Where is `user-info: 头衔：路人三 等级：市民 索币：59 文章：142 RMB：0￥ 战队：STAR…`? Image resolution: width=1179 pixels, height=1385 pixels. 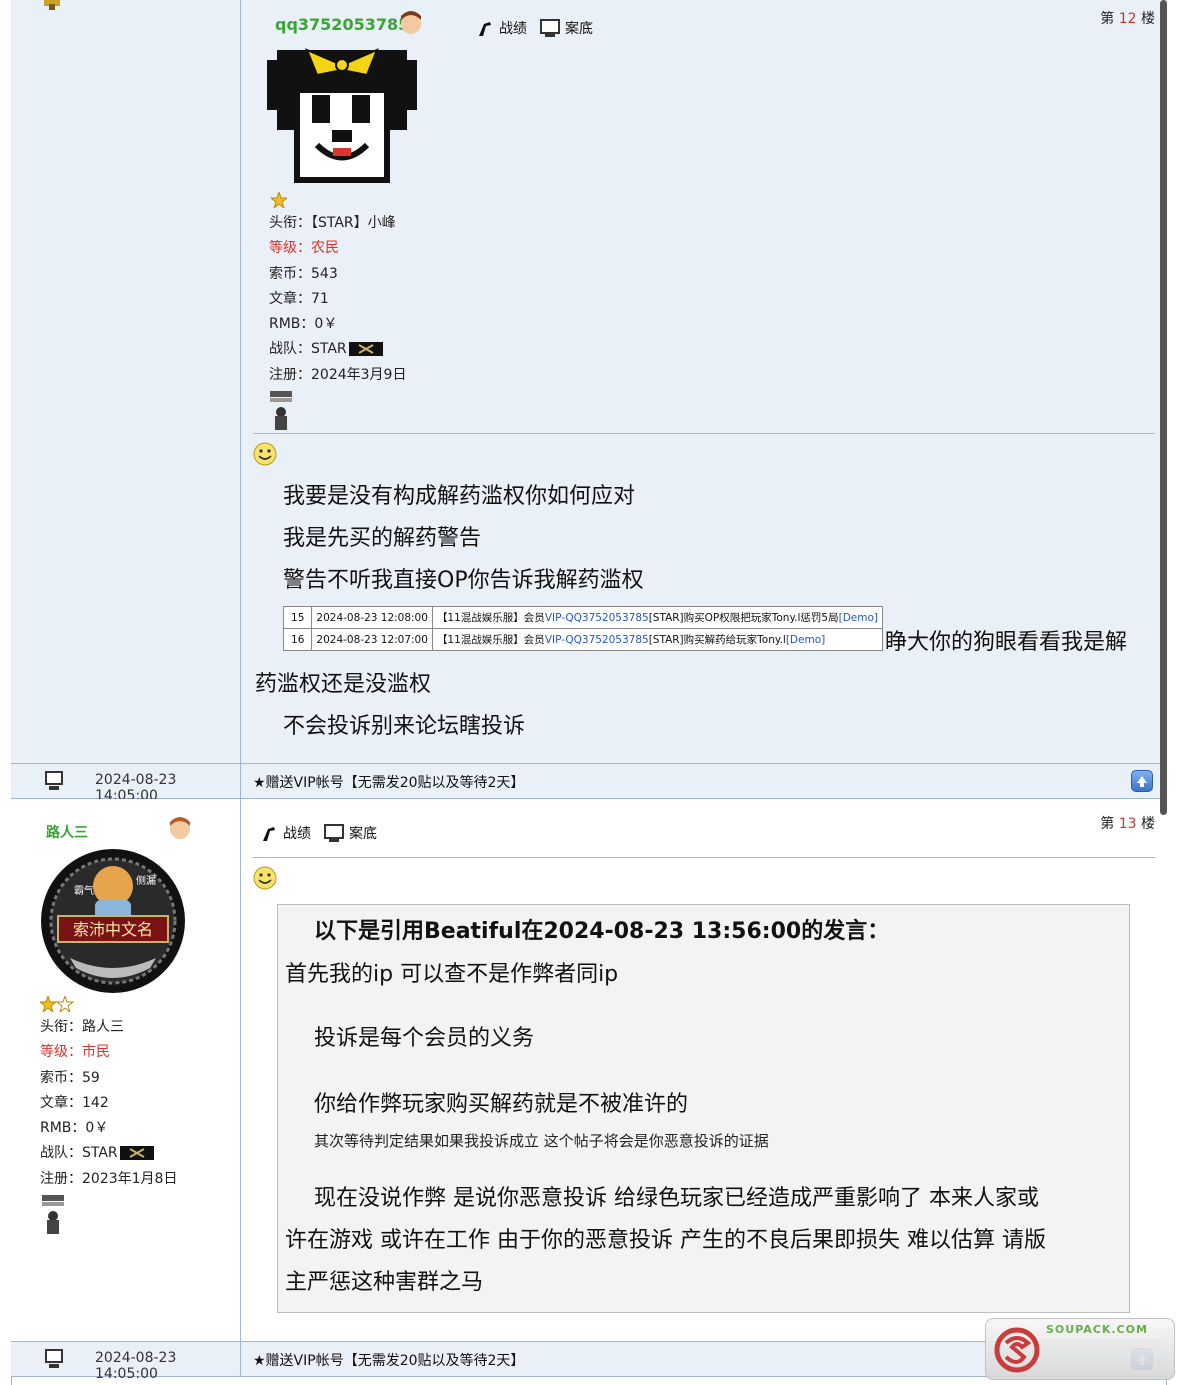 user-info: 头衔：路人三 等级：市民 索币：59 文章：142 RMB：0￥ 战队：STAR… is located at coordinates (109, 1103).